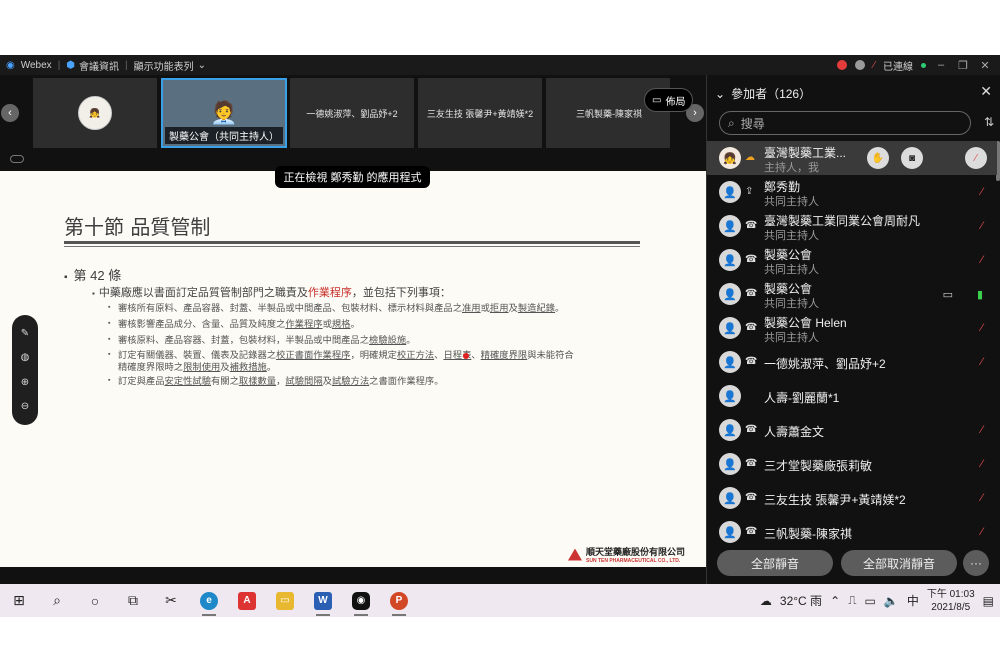  What do you see at coordinates (985, 65) in the screenshot?
I see `close-window-icon: ✕` at bounding box center [985, 65].